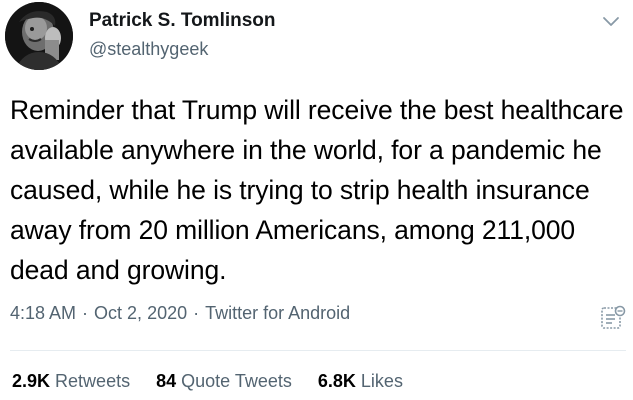 The width and height of the screenshot is (633, 400). What do you see at coordinates (182, 21) in the screenshot?
I see `display-name: Patrick S. Tomlinson` at bounding box center [182, 21].